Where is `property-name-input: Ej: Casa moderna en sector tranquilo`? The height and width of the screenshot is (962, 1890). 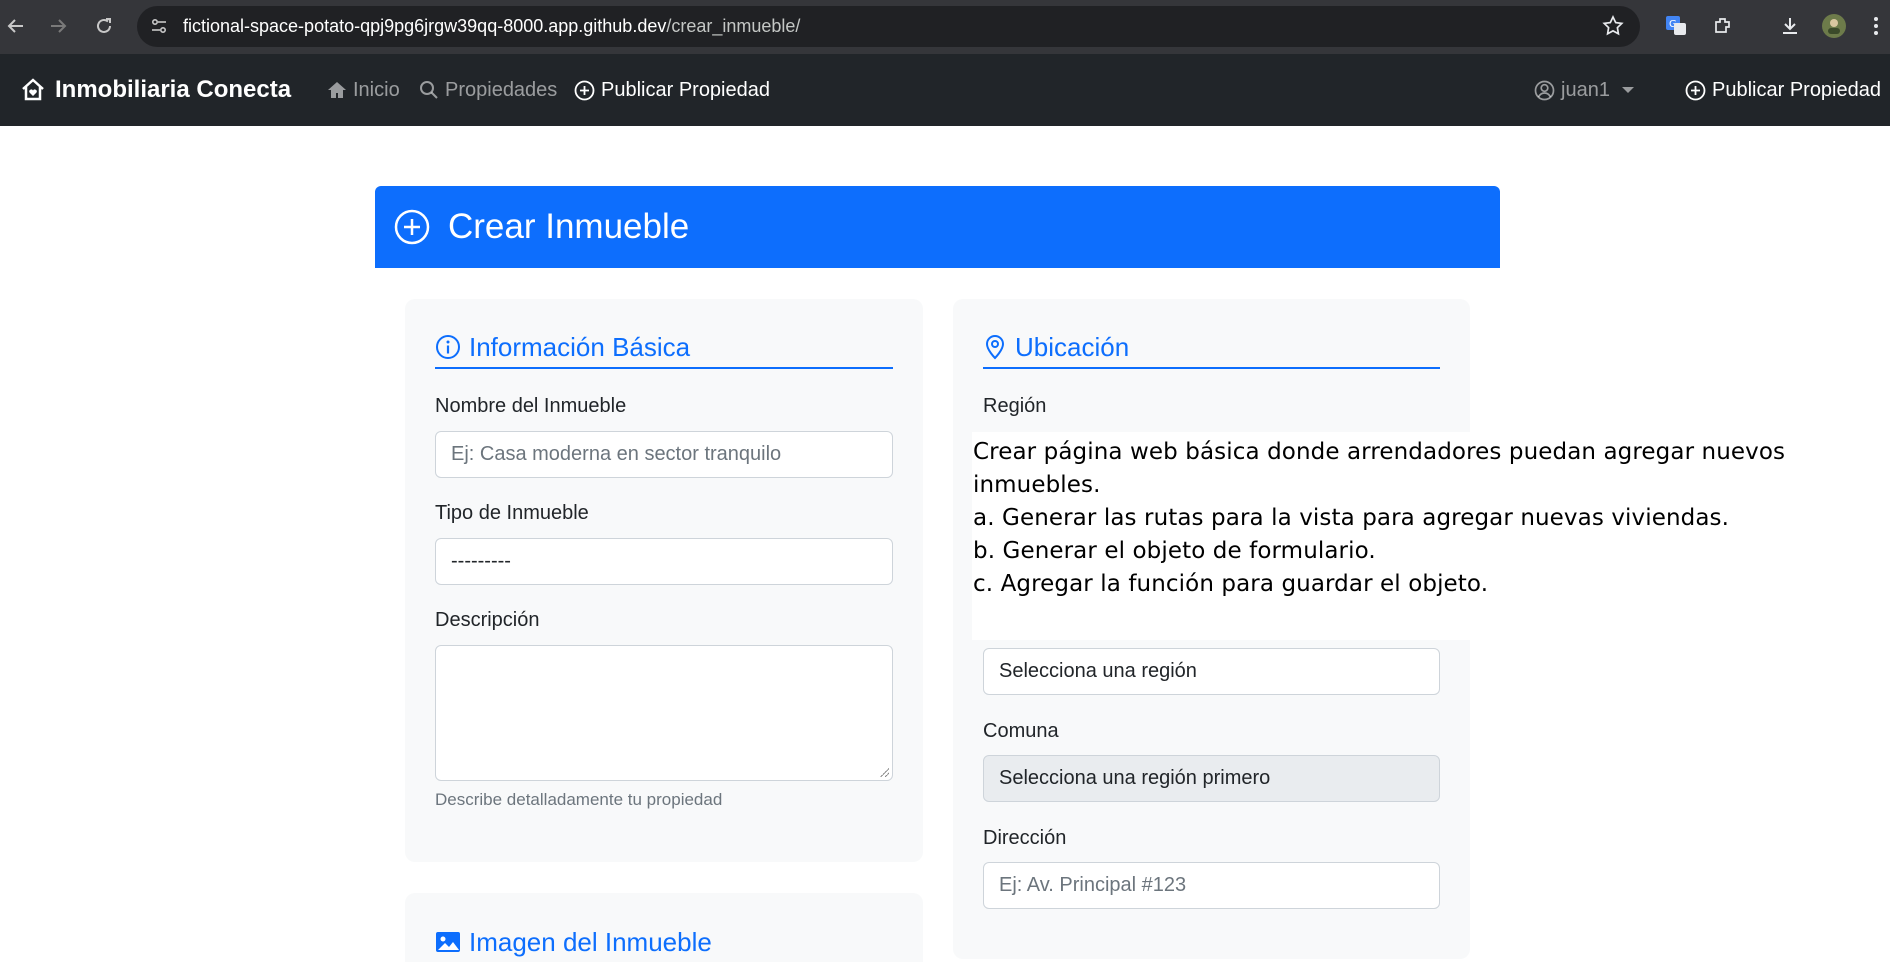
property-name-input: Ej: Casa moderna en sector tranquilo is located at coordinates (664, 454).